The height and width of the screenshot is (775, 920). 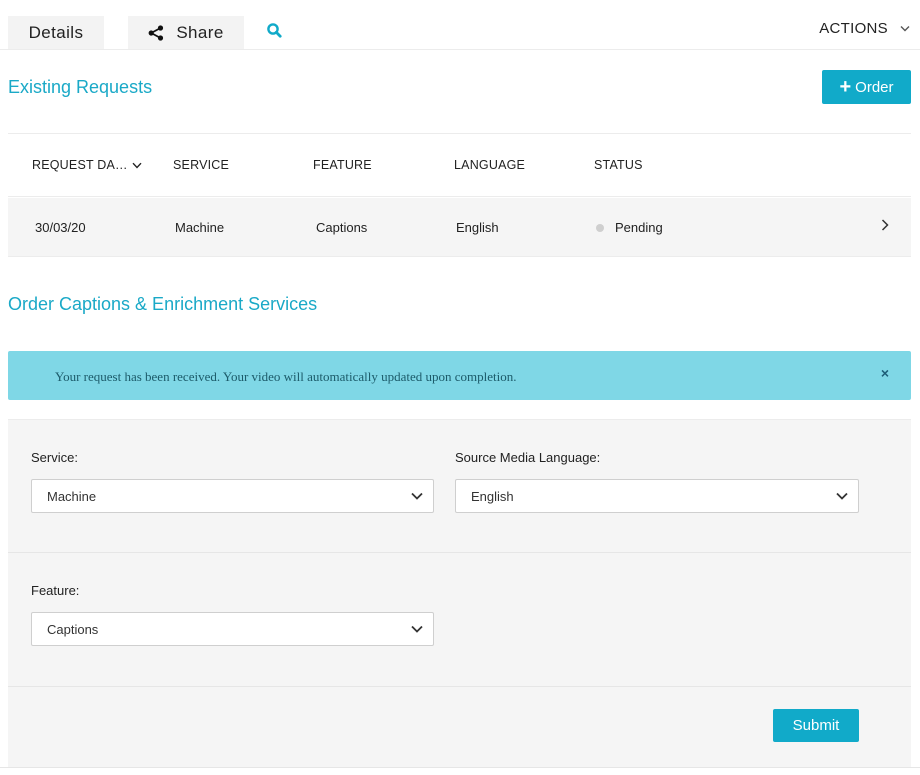 What do you see at coordinates (885, 225) in the screenshot?
I see `chevron-right-icon` at bounding box center [885, 225].